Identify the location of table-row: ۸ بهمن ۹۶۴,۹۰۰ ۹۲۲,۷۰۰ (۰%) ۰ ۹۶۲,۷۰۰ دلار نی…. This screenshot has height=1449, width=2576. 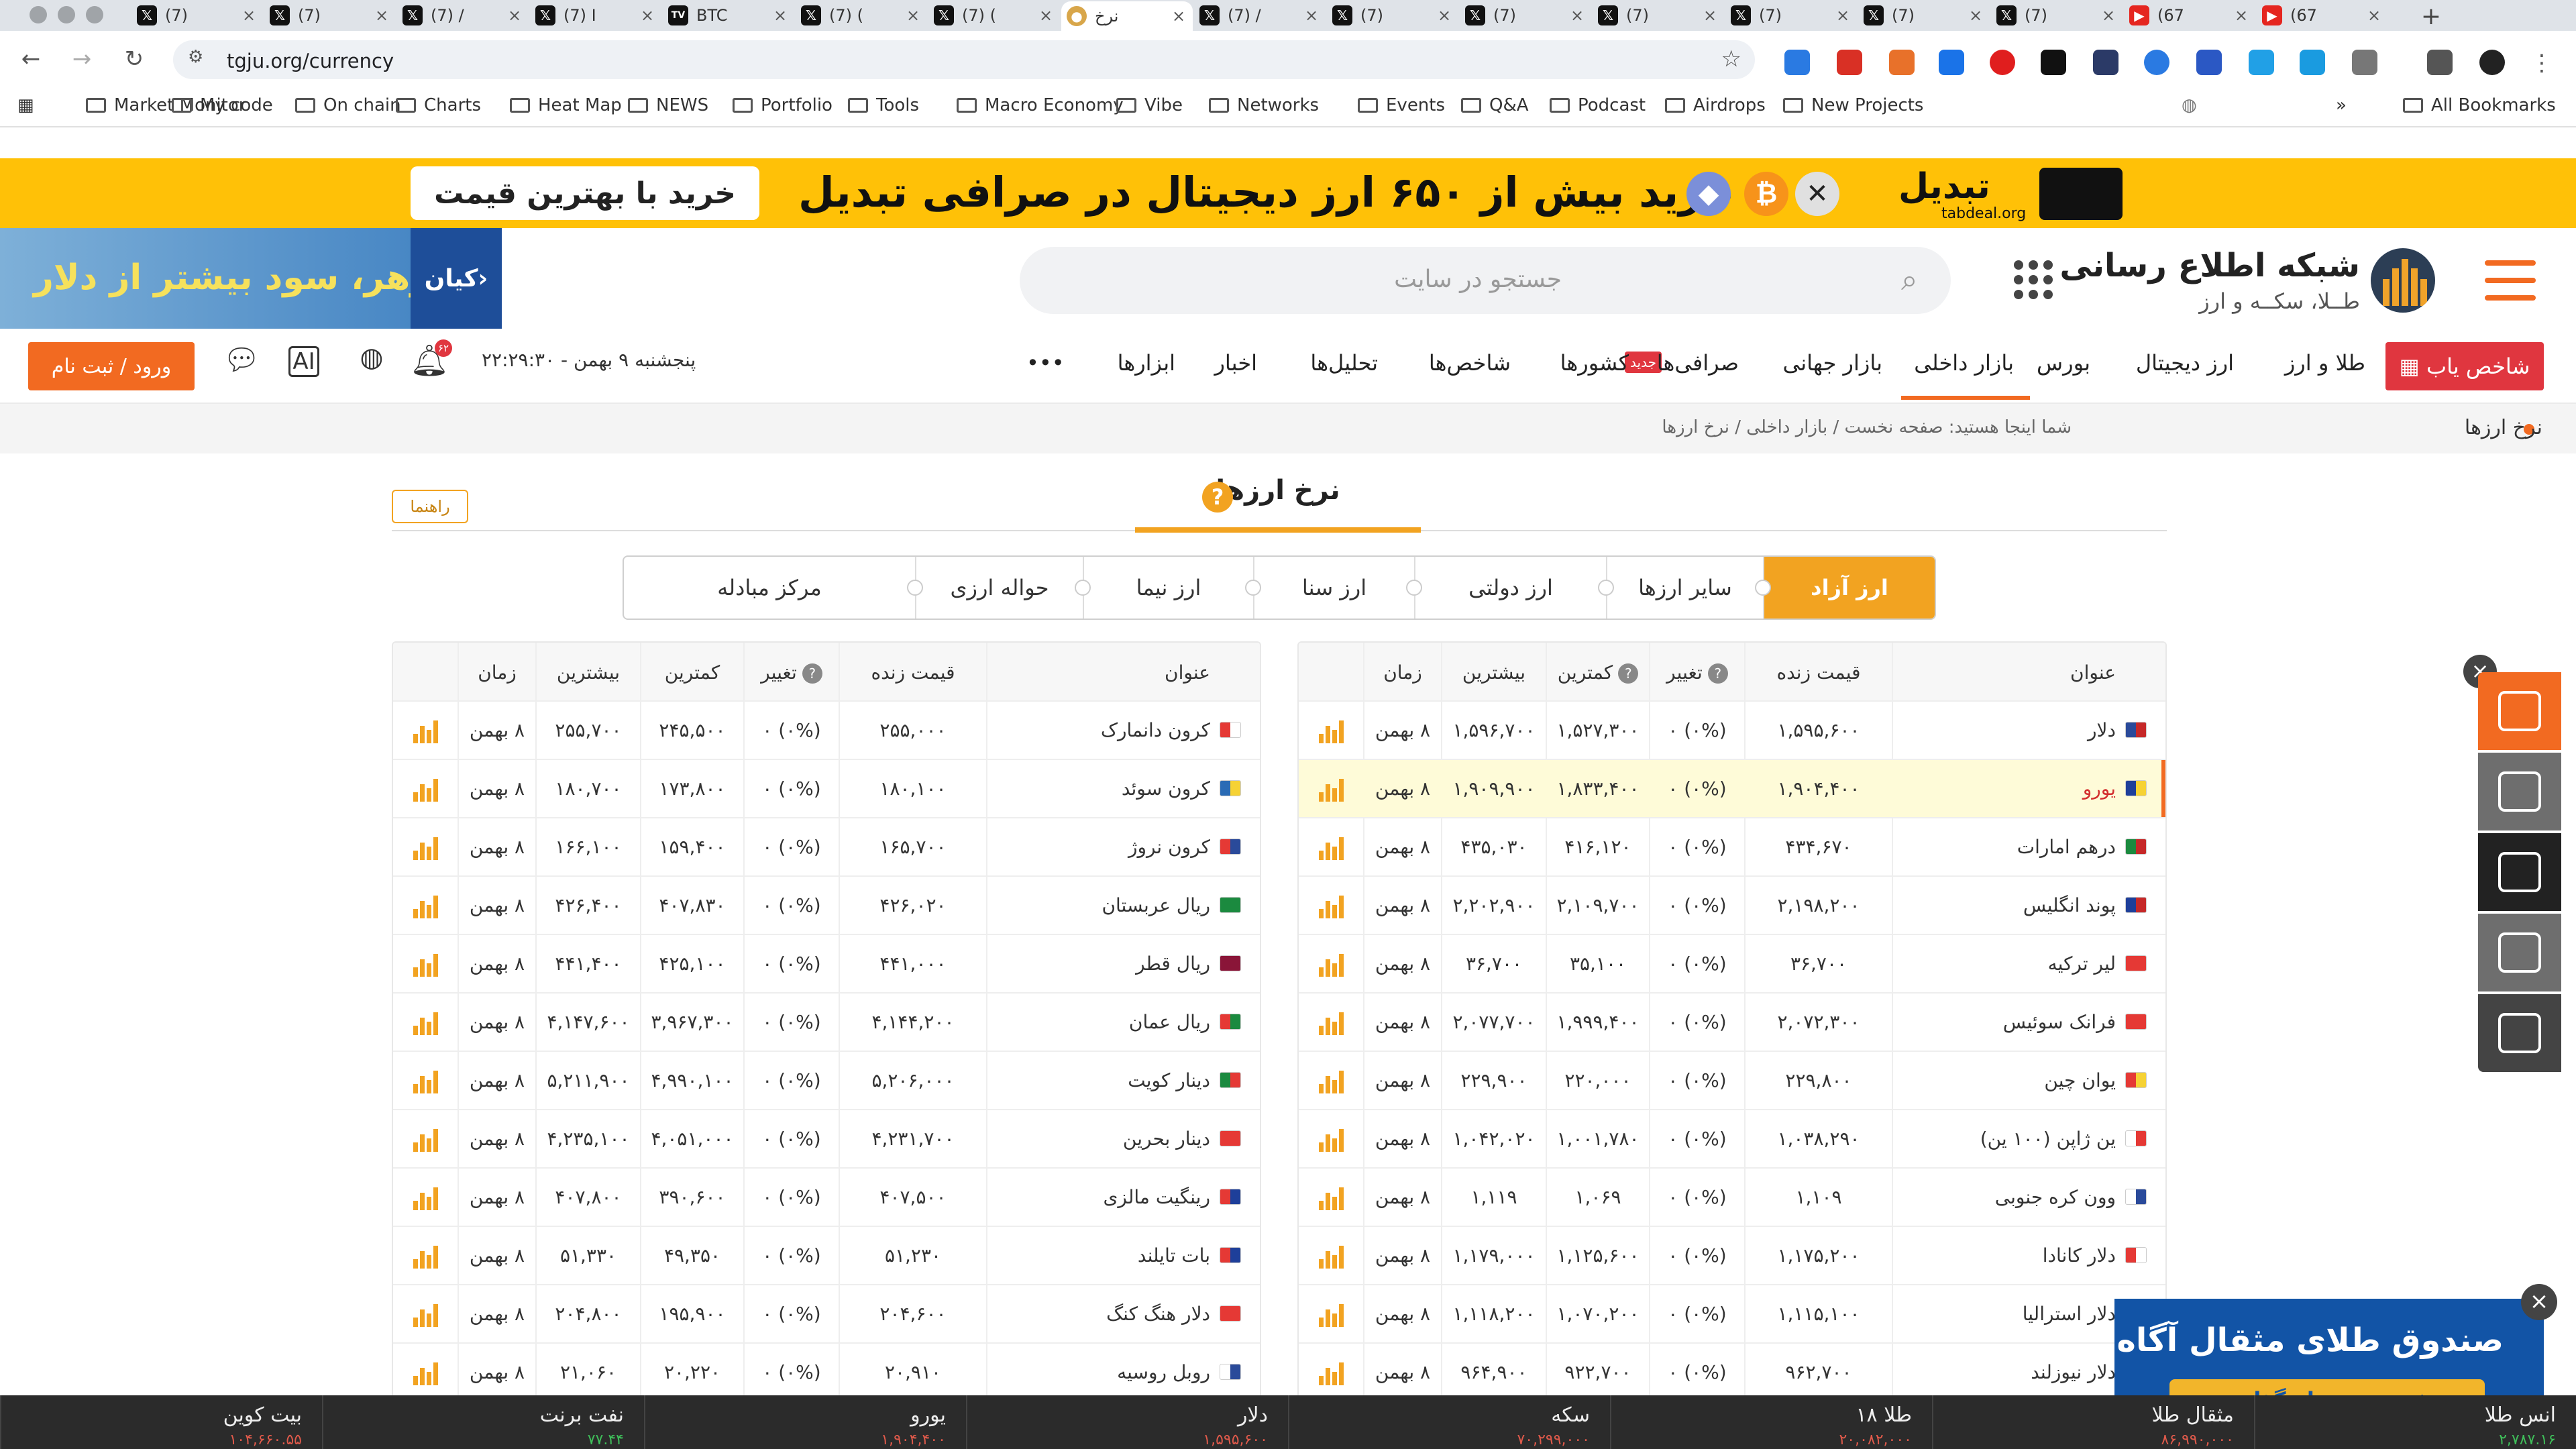
(1732, 1371).